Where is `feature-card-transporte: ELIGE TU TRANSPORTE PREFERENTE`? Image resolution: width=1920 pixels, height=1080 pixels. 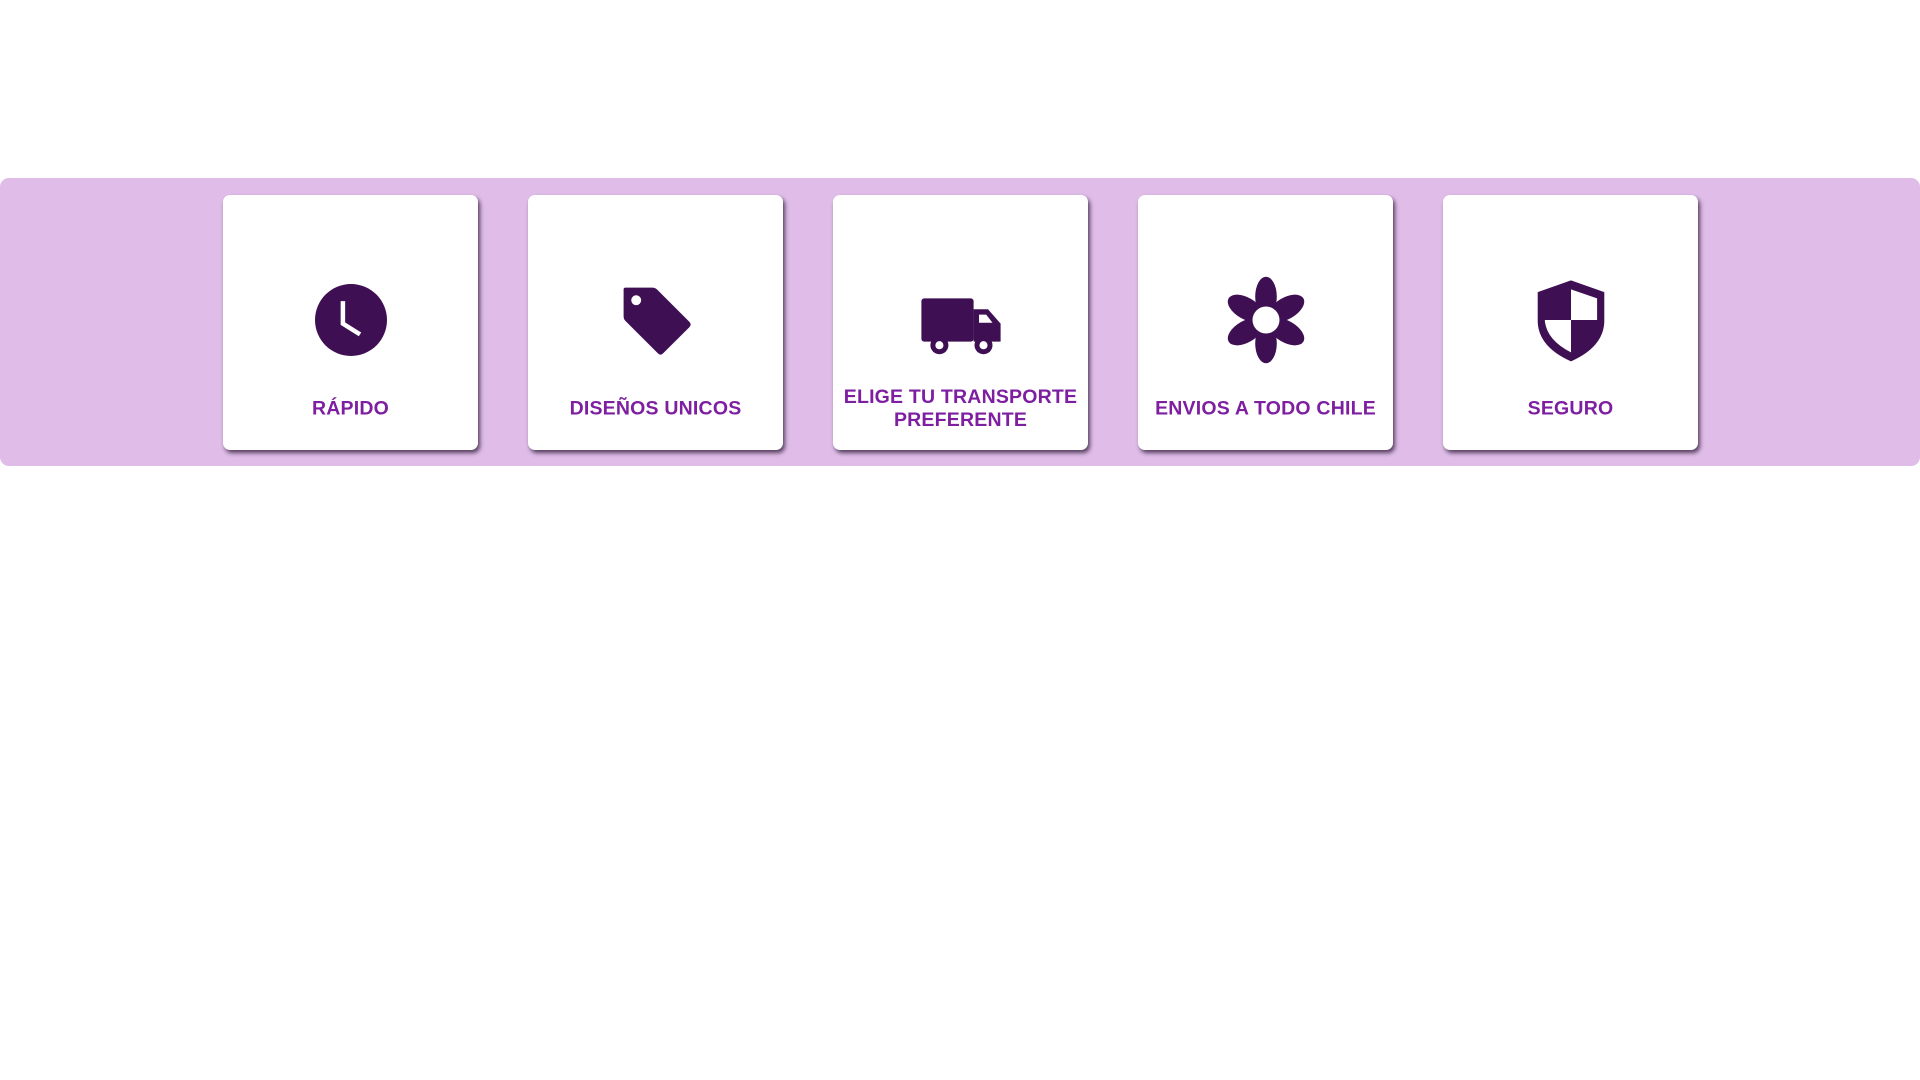
feature-card-transporte: ELIGE TU TRANSPORTE PREFERENTE is located at coordinates (960, 322).